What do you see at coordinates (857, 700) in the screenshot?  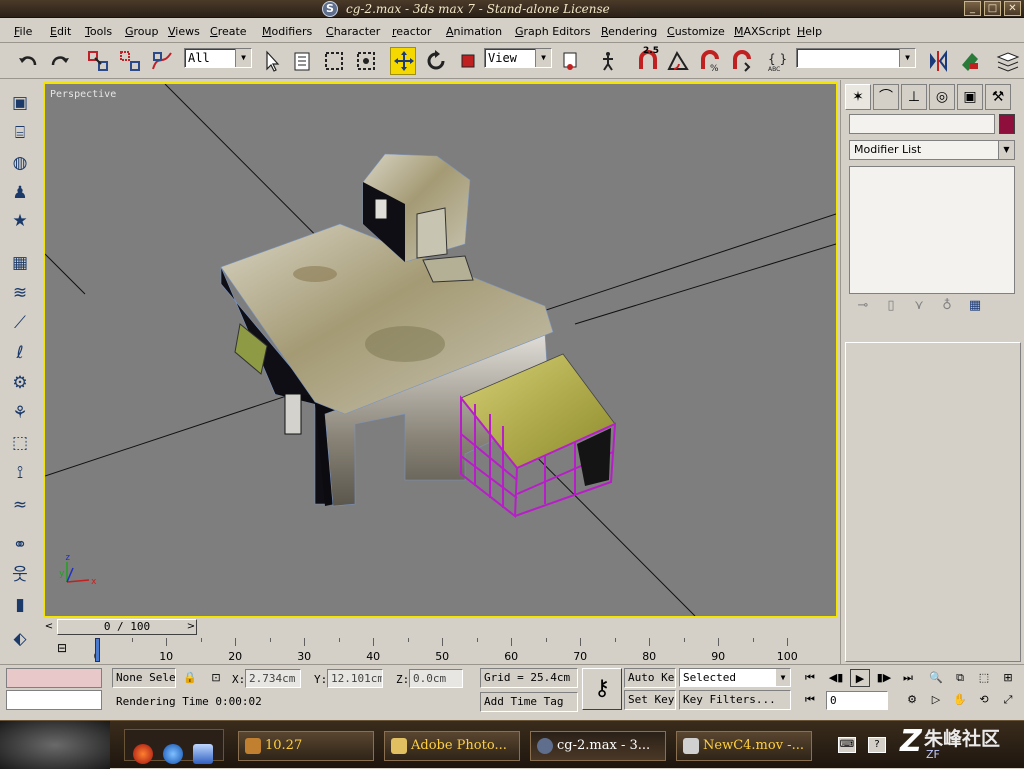 I see `current-frame-field: 0` at bounding box center [857, 700].